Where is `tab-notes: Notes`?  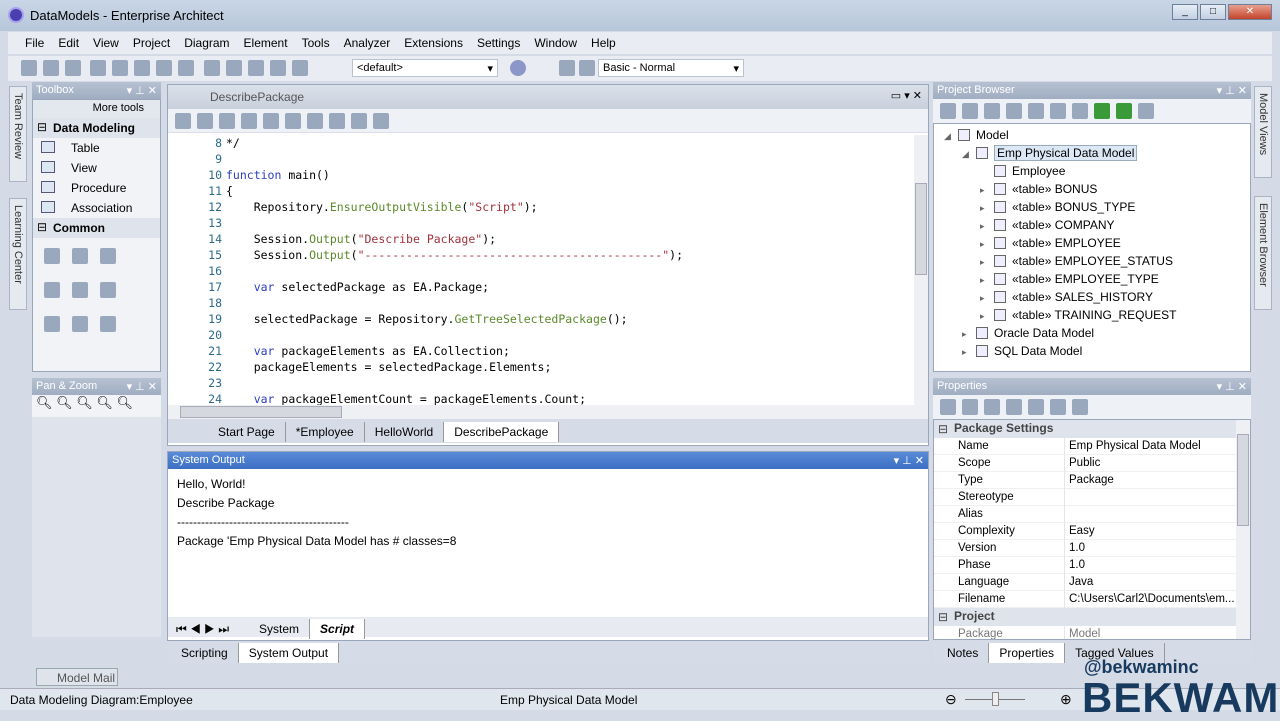 tab-notes: Notes is located at coordinates (963, 653).